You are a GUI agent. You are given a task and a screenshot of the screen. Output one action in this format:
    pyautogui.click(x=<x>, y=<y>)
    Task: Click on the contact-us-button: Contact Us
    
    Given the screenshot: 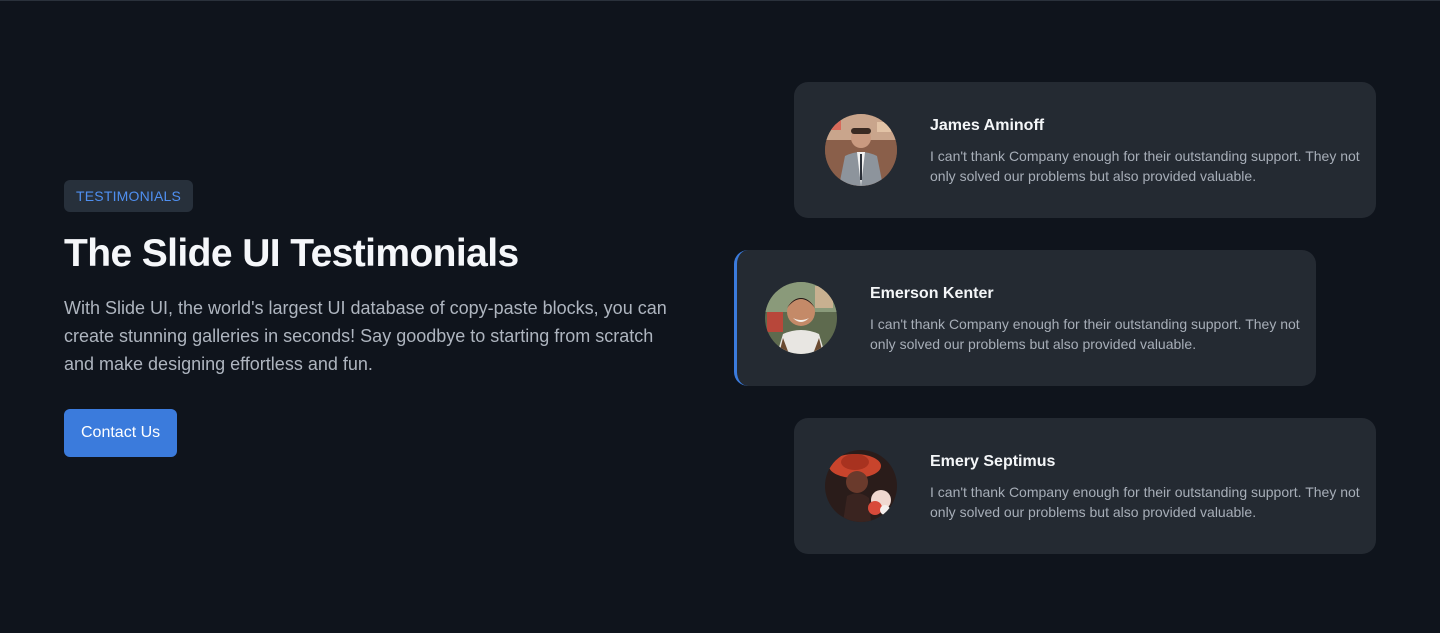 What is the action you would take?
    pyautogui.click(x=121, y=433)
    